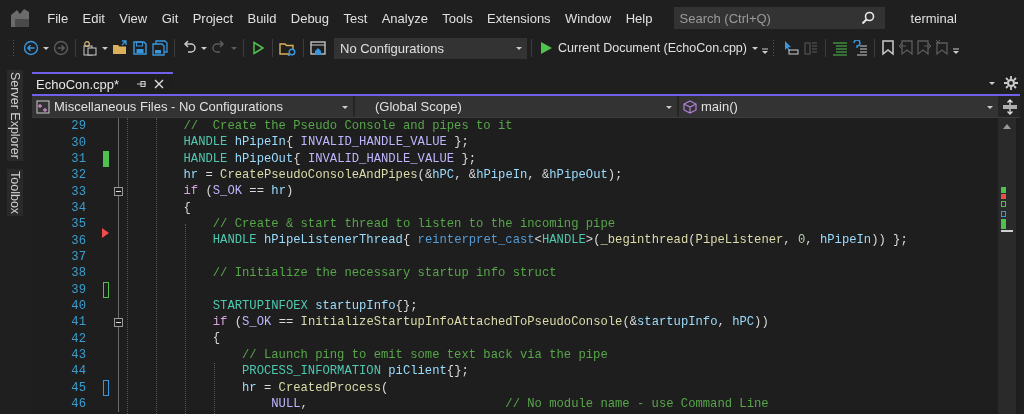 This screenshot has height=414, width=1024. Describe the element at coordinates (840, 48) in the screenshot. I see `comment-lines-icon` at that location.